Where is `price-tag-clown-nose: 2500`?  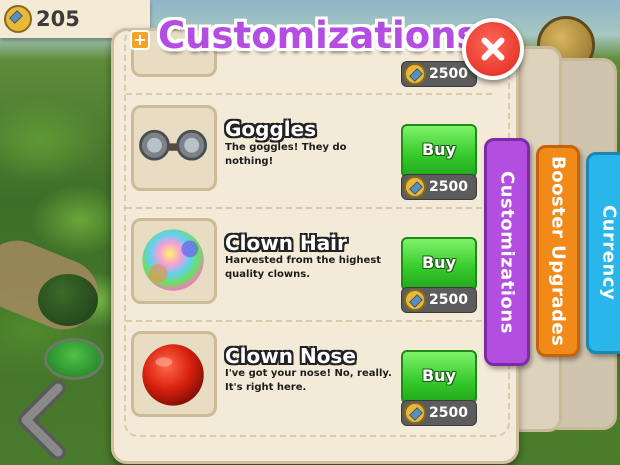
price-tag-clown-nose: 2500 is located at coordinates (439, 413).